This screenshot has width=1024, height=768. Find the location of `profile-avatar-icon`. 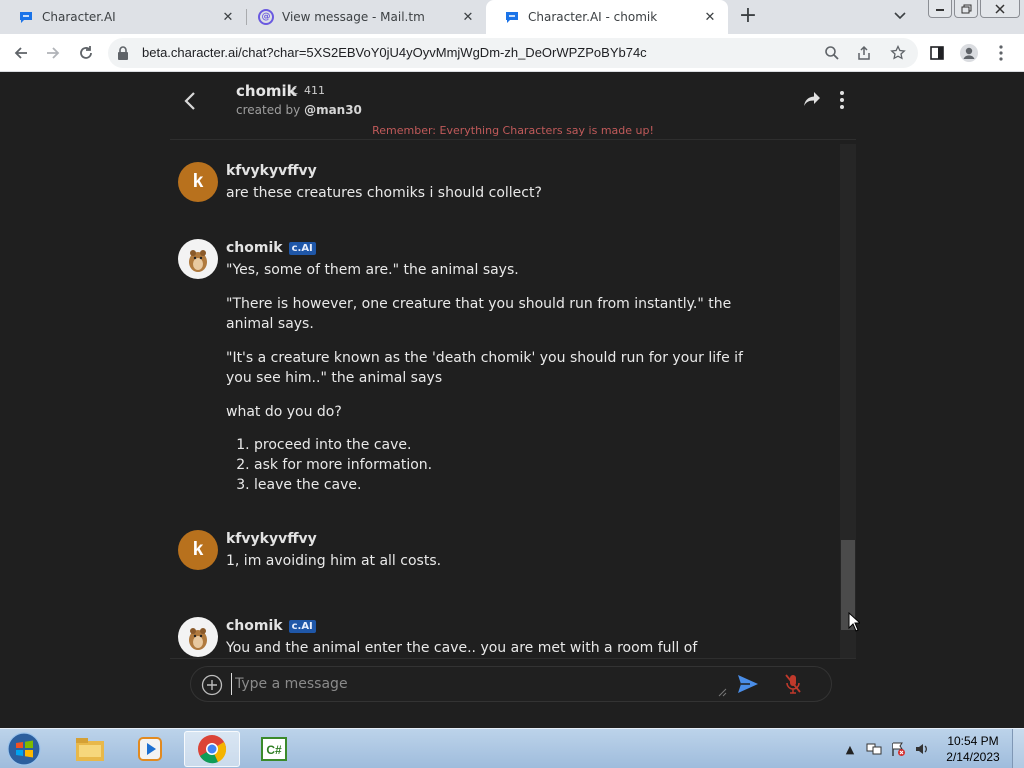

profile-avatar-icon is located at coordinates (969, 53).